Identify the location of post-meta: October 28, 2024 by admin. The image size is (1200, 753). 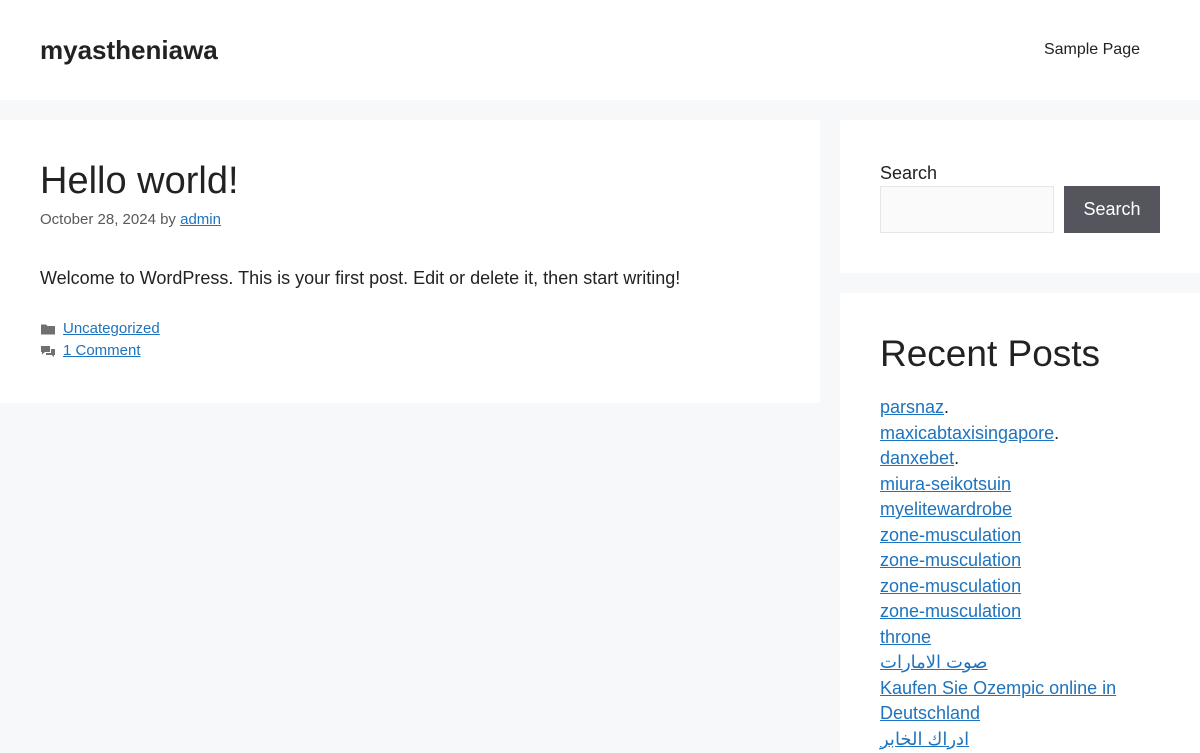
(130, 220).